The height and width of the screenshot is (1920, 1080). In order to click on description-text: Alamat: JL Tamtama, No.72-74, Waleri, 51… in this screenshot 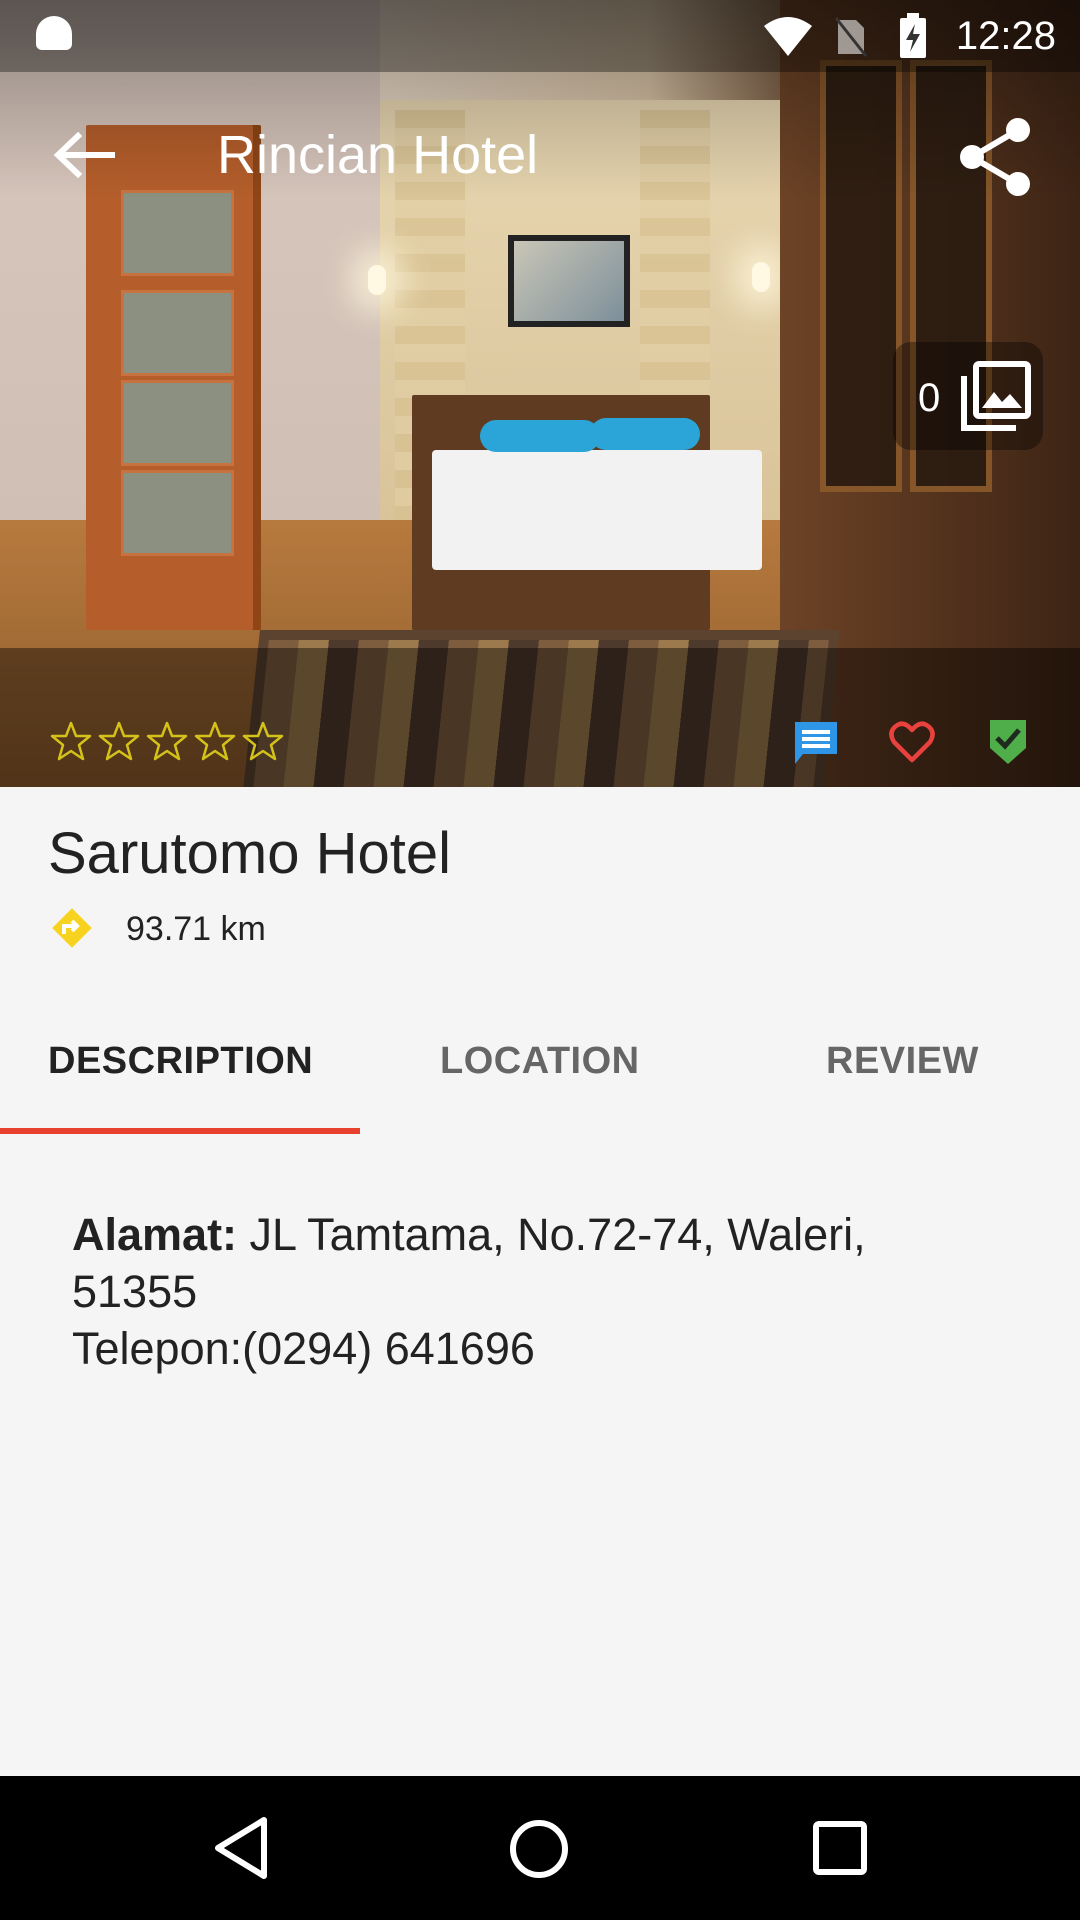, I will do `click(522, 1291)`.